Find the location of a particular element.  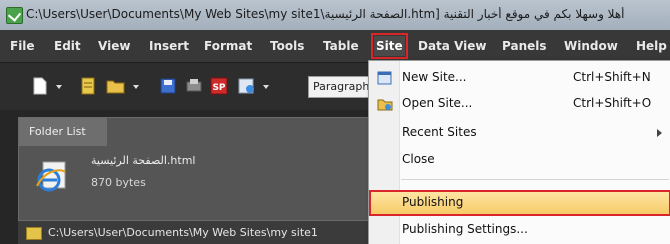

ie-page-icon is located at coordinates (52, 177).